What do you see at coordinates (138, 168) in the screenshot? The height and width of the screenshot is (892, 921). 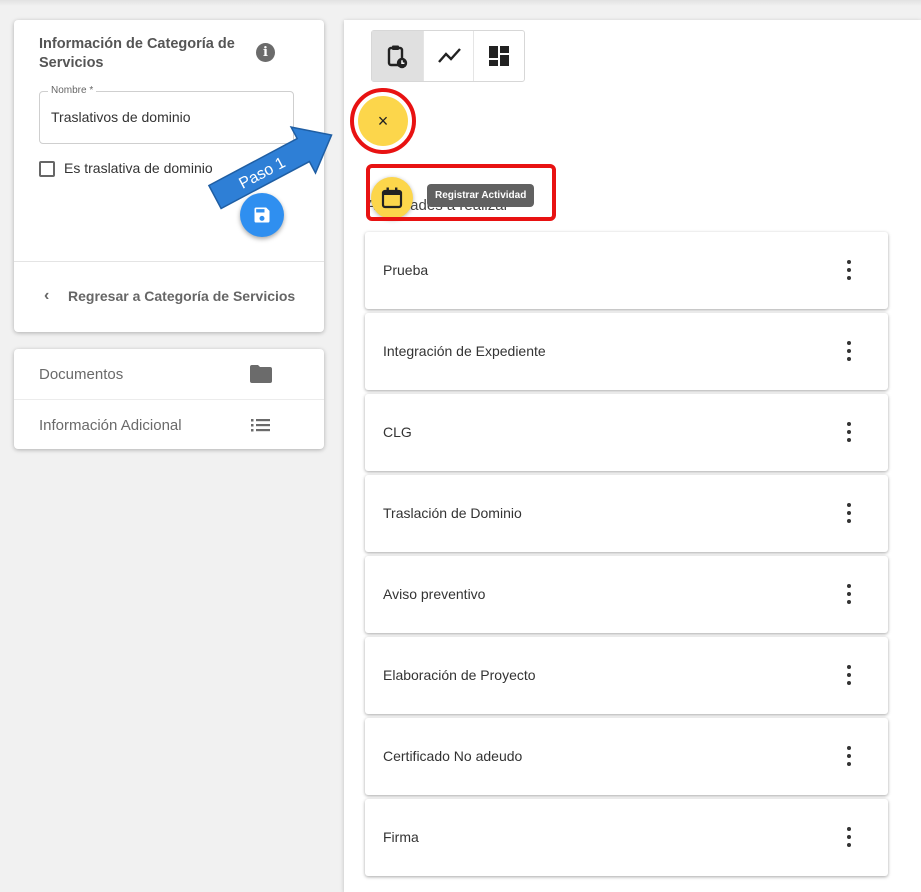 I see `translative-checkbox-label: Es traslativa de dominio` at bounding box center [138, 168].